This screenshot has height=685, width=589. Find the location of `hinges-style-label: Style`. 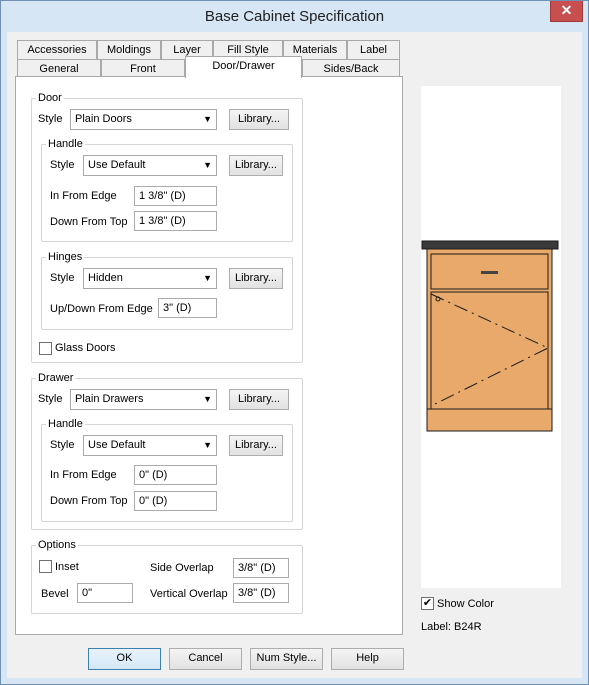

hinges-style-label: Style is located at coordinates (62, 278).